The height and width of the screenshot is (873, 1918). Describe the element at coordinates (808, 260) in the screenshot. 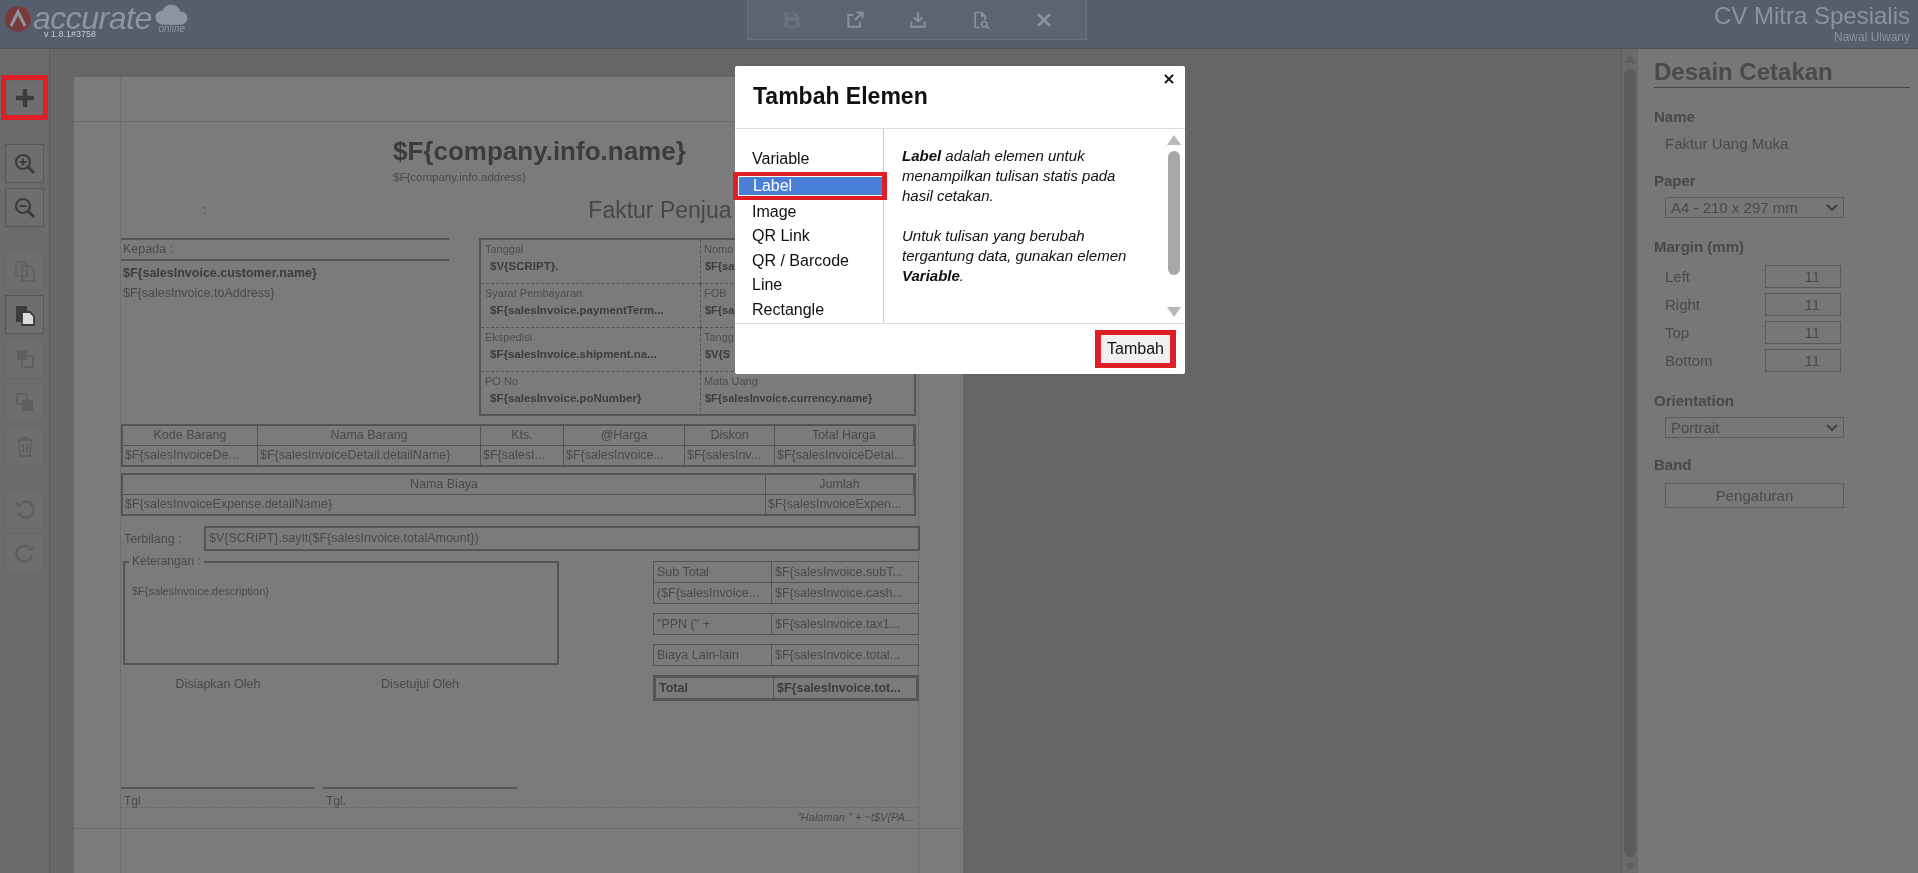

I see `list-item: QR / Barcode` at that location.